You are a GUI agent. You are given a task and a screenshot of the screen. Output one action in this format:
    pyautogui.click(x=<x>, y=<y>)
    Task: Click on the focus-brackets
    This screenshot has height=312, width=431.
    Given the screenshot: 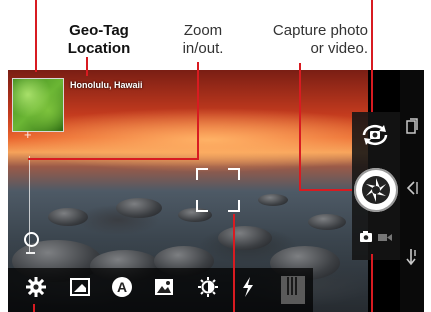 What is the action you would take?
    pyautogui.click(x=218, y=190)
    